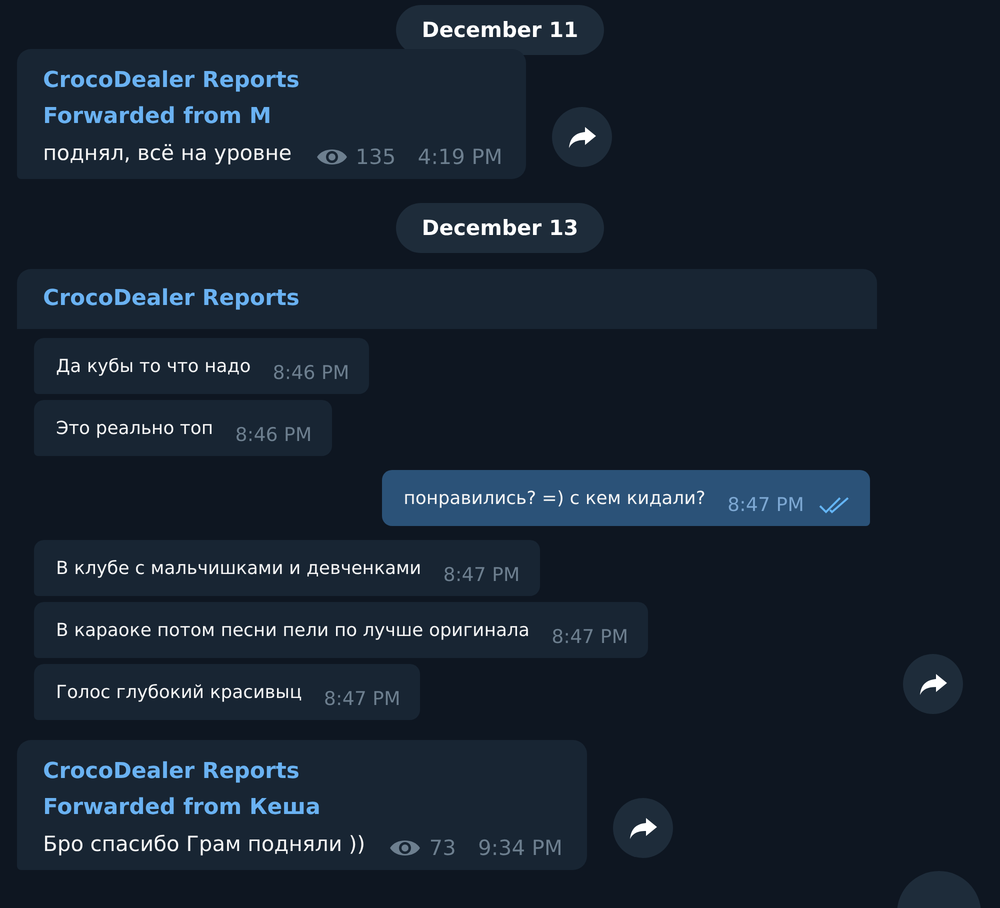  I want to click on message-text: Голос глубокий красивыц, so click(179, 692).